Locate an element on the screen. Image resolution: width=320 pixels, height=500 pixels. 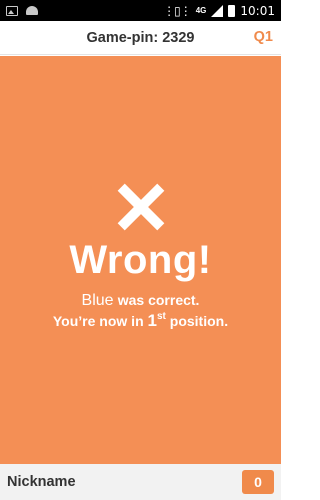
vibrate-icon: ⋮▯⋮ is located at coordinates (177, 10).